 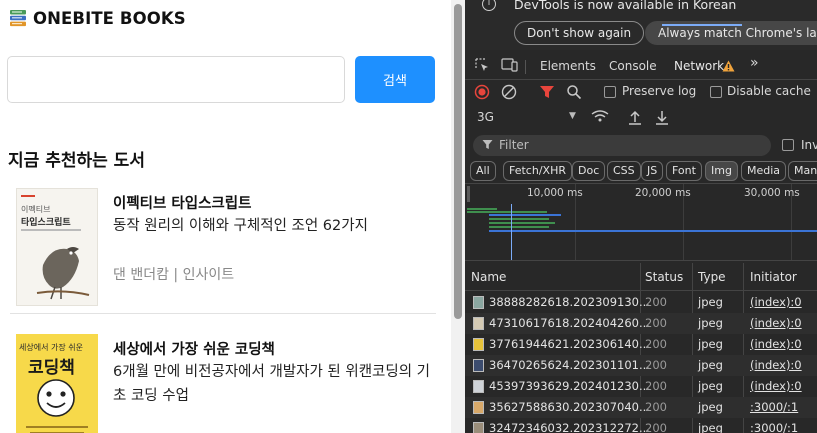 What do you see at coordinates (489, 5) in the screenshot?
I see `info-icon: i` at bounding box center [489, 5].